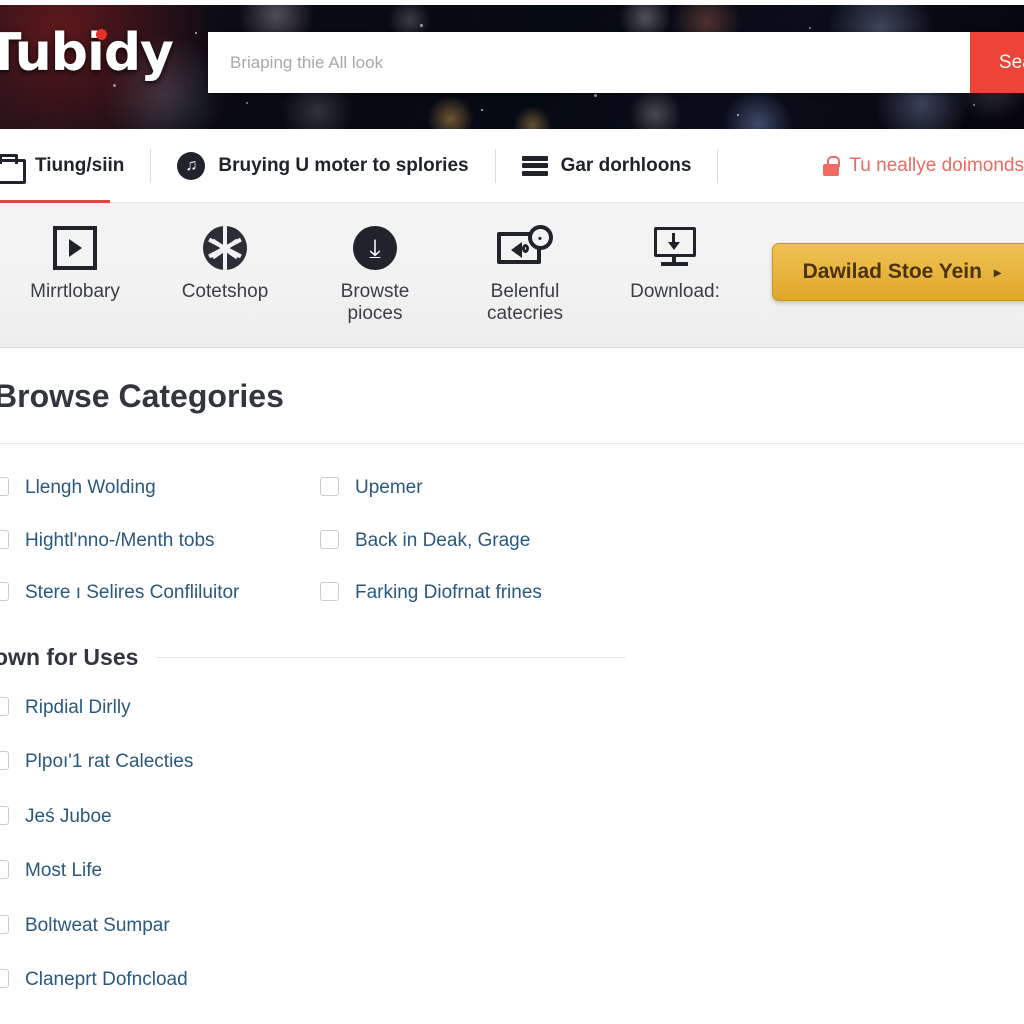  Describe the element at coordinates (997, 271) in the screenshot. I see `caret-right-icon: ▸` at that location.